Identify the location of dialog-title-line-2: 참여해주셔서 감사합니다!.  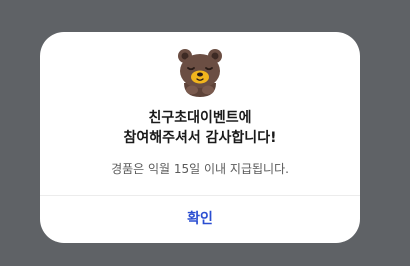
(200, 138).